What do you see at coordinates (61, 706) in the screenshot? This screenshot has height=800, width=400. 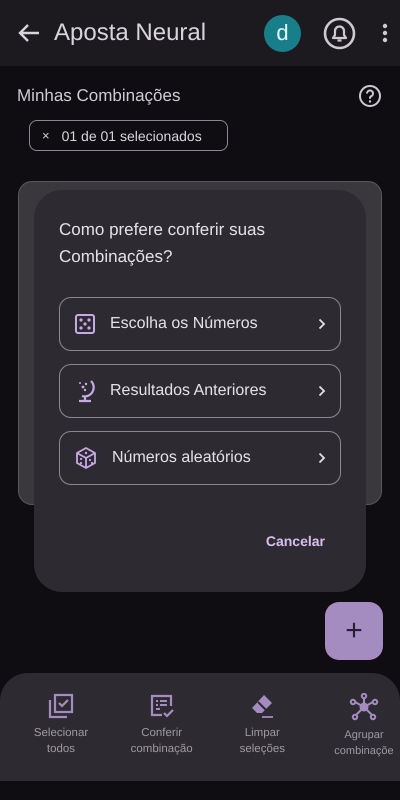 I see `select-all-icon` at bounding box center [61, 706].